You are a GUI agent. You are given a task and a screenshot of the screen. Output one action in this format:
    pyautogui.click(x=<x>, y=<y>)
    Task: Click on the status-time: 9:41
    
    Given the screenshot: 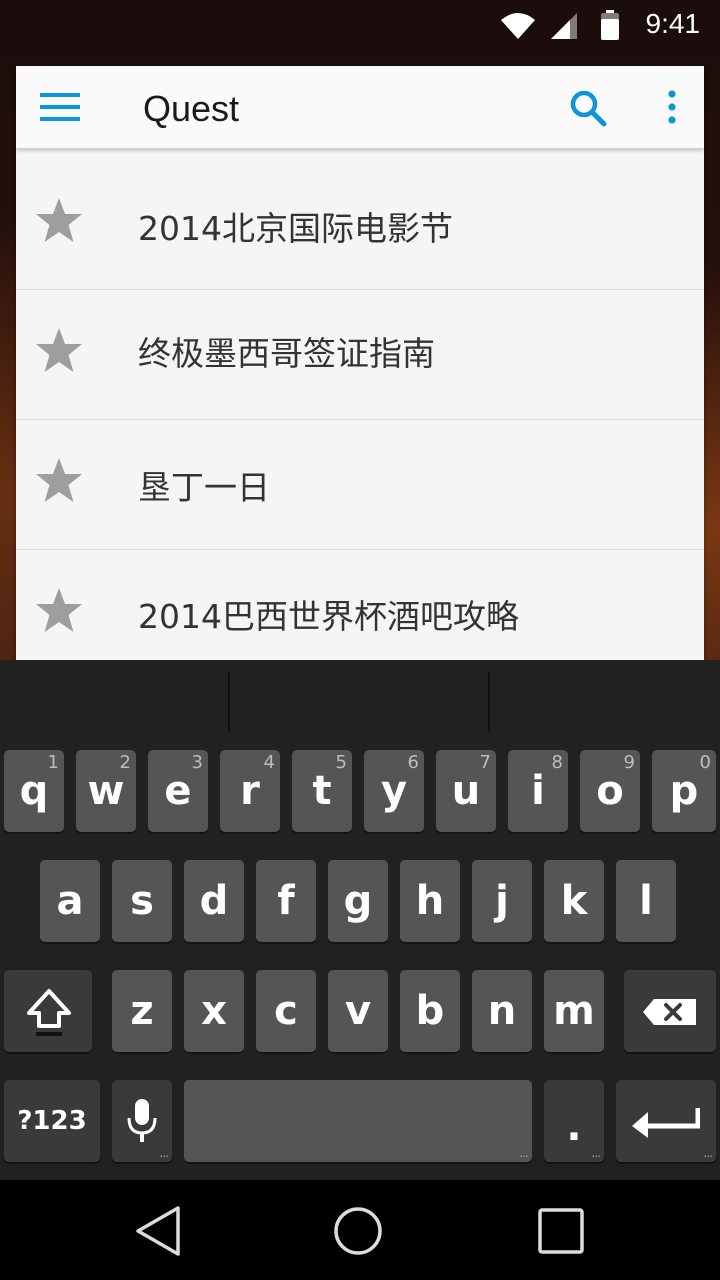 What is the action you would take?
    pyautogui.click(x=673, y=23)
    